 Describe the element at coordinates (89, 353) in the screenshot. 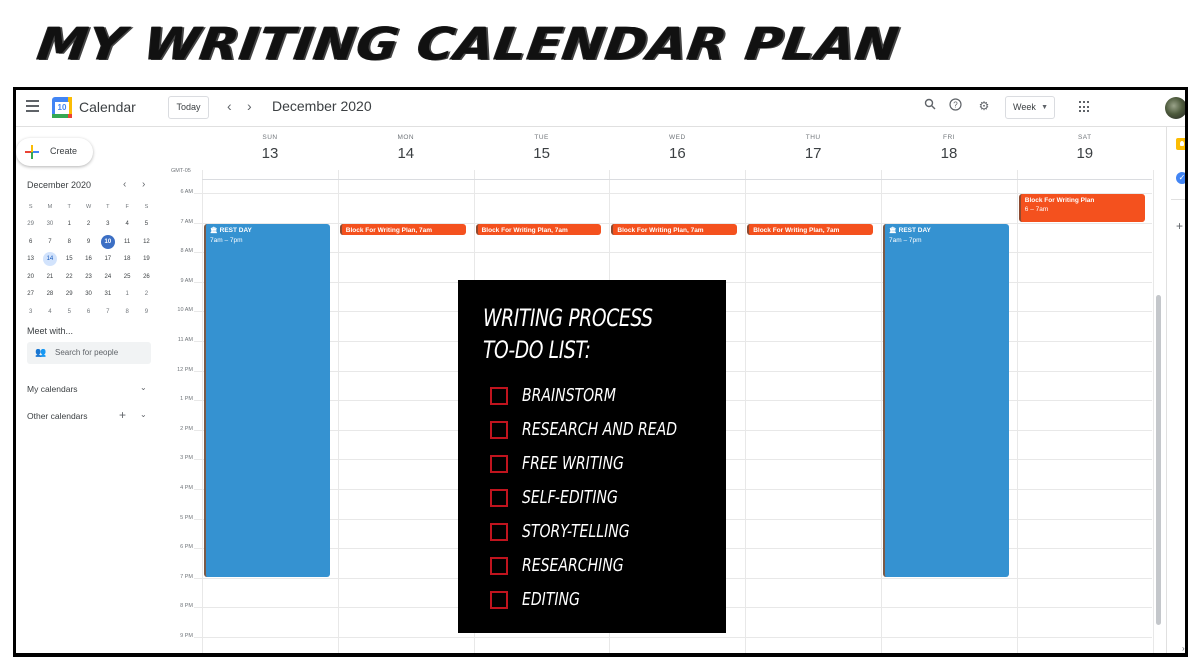

I see `search-people-input: 👥 Search for people` at that location.